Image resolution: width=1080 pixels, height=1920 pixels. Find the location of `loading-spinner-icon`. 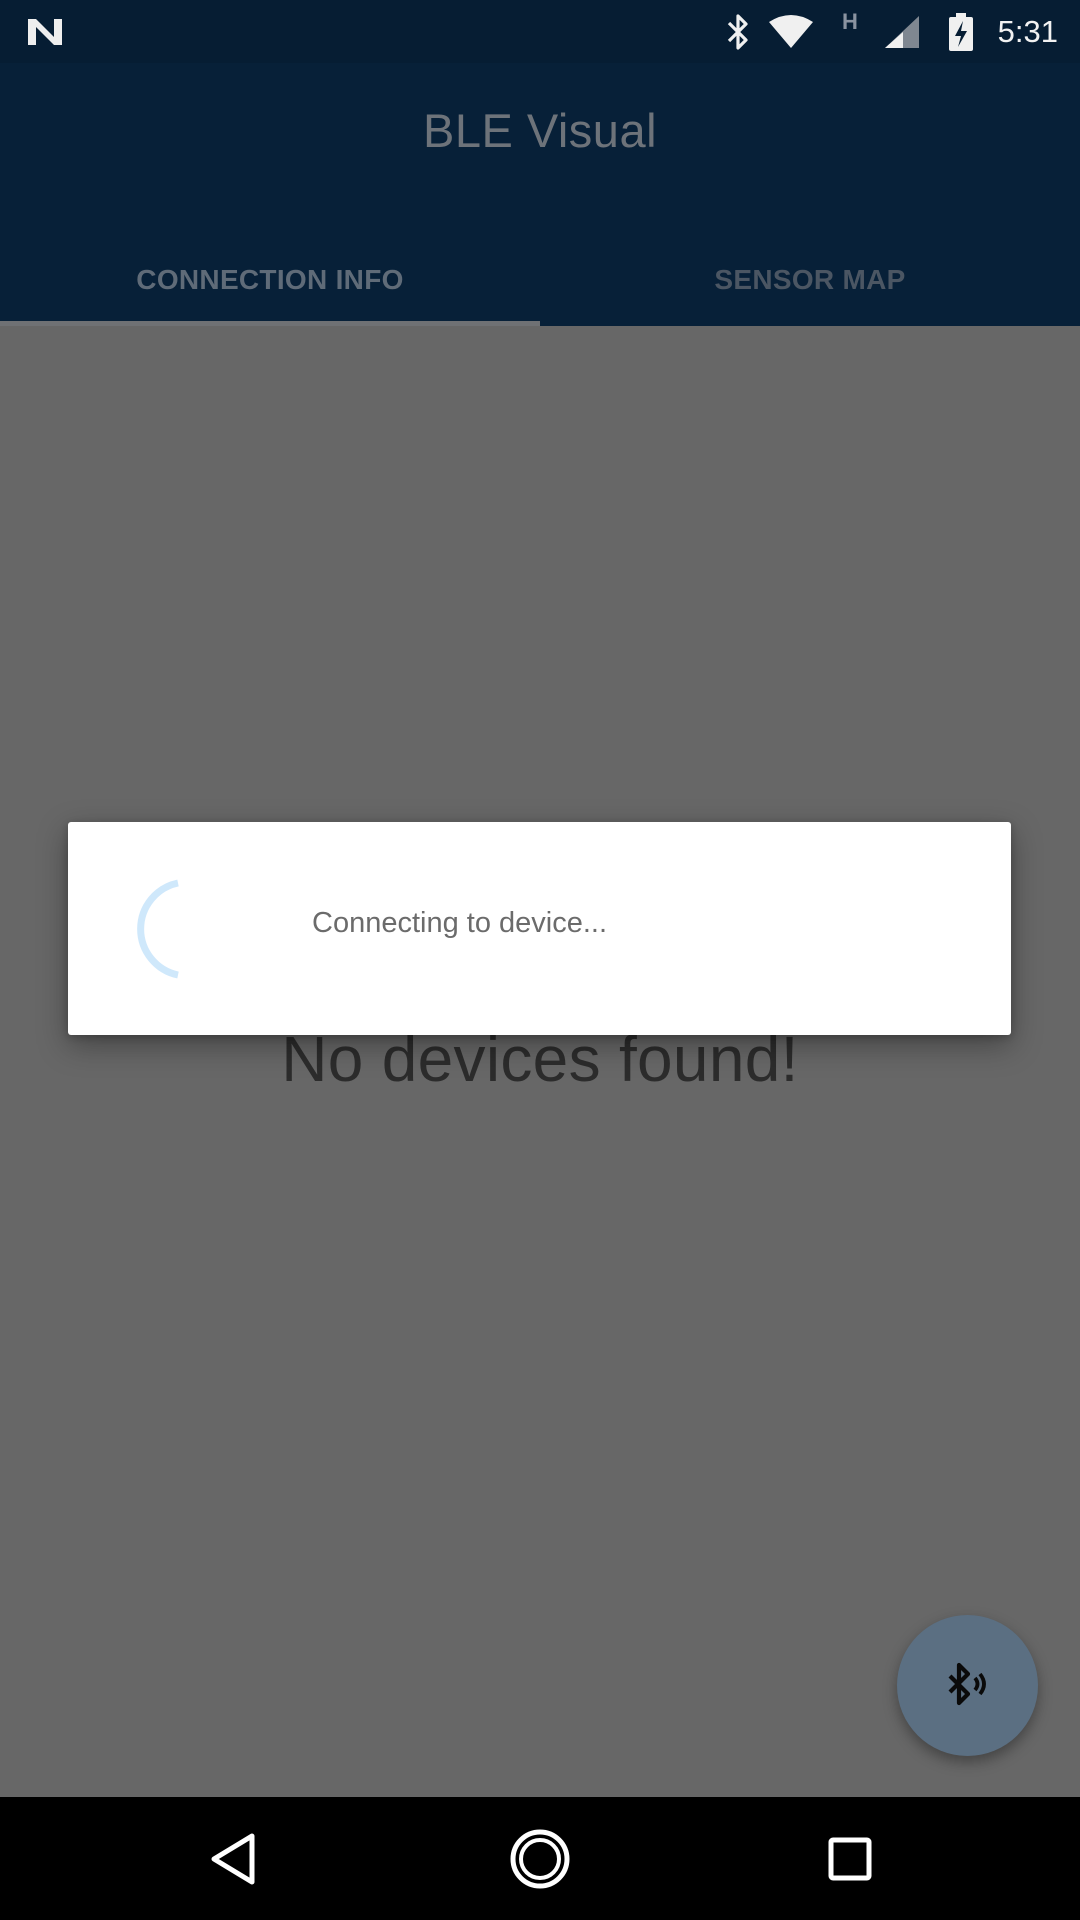

loading-spinner-icon is located at coordinates (188, 929).